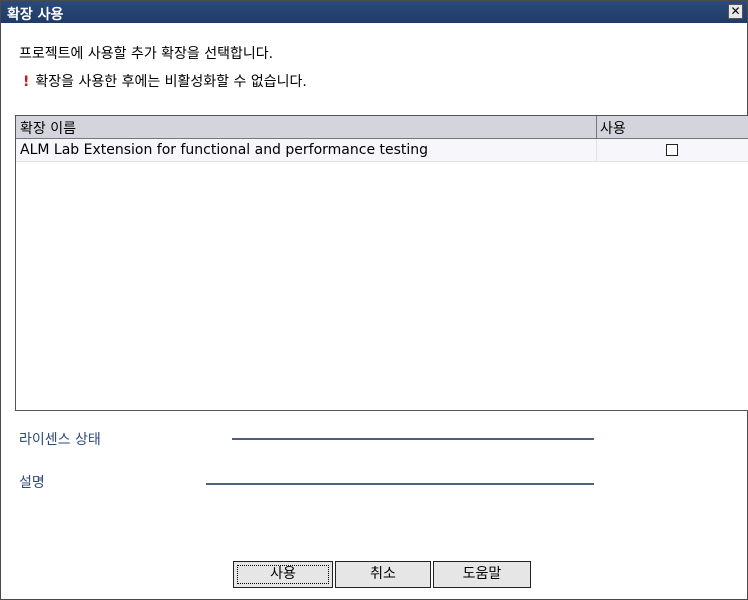 This screenshot has height=600, width=748. Describe the element at coordinates (613, 128) in the screenshot. I see `column-header-enable: 사용` at that location.